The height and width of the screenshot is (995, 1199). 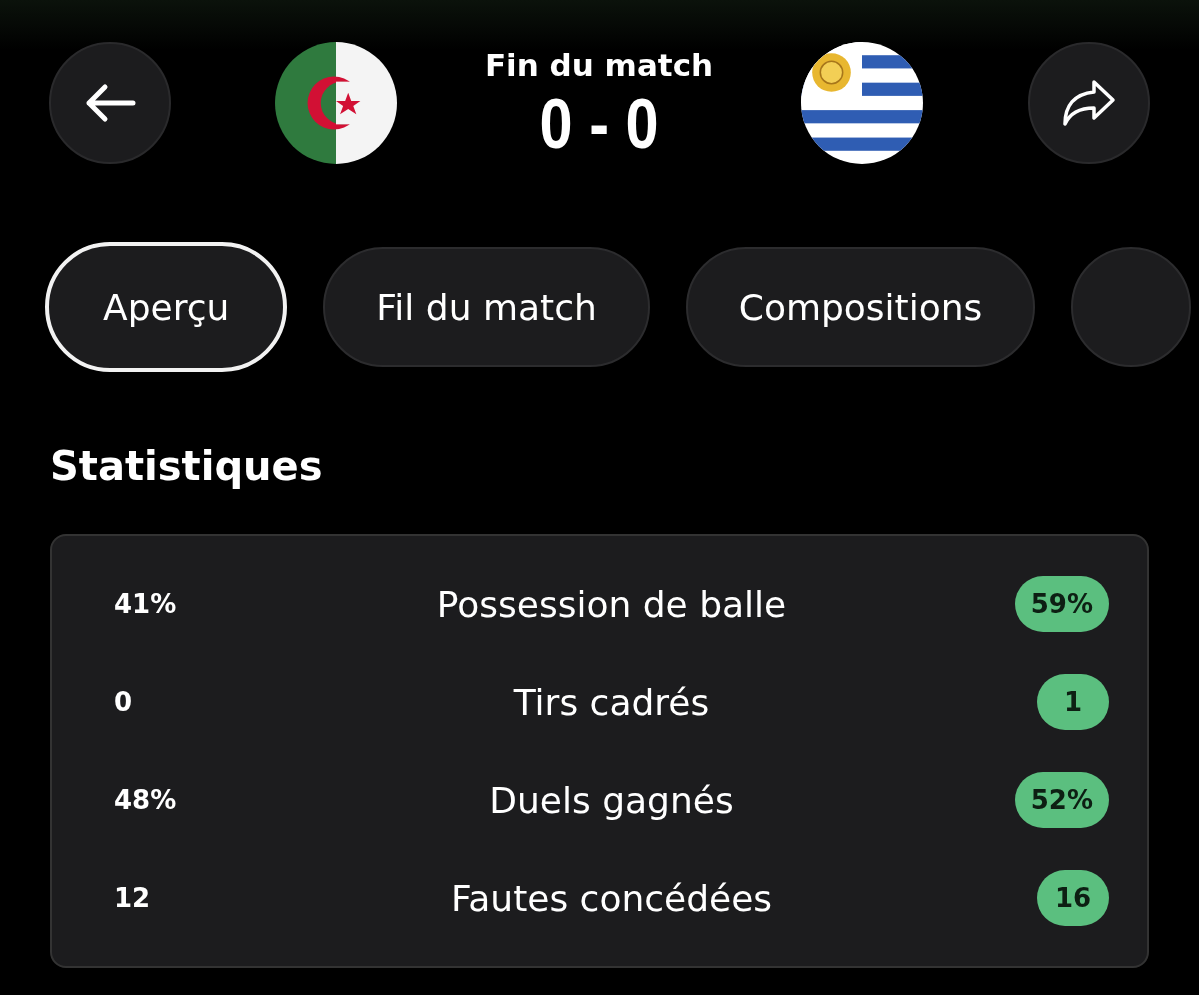 What do you see at coordinates (611, 702) in the screenshot?
I see `stat-label: Tirs cadrés` at bounding box center [611, 702].